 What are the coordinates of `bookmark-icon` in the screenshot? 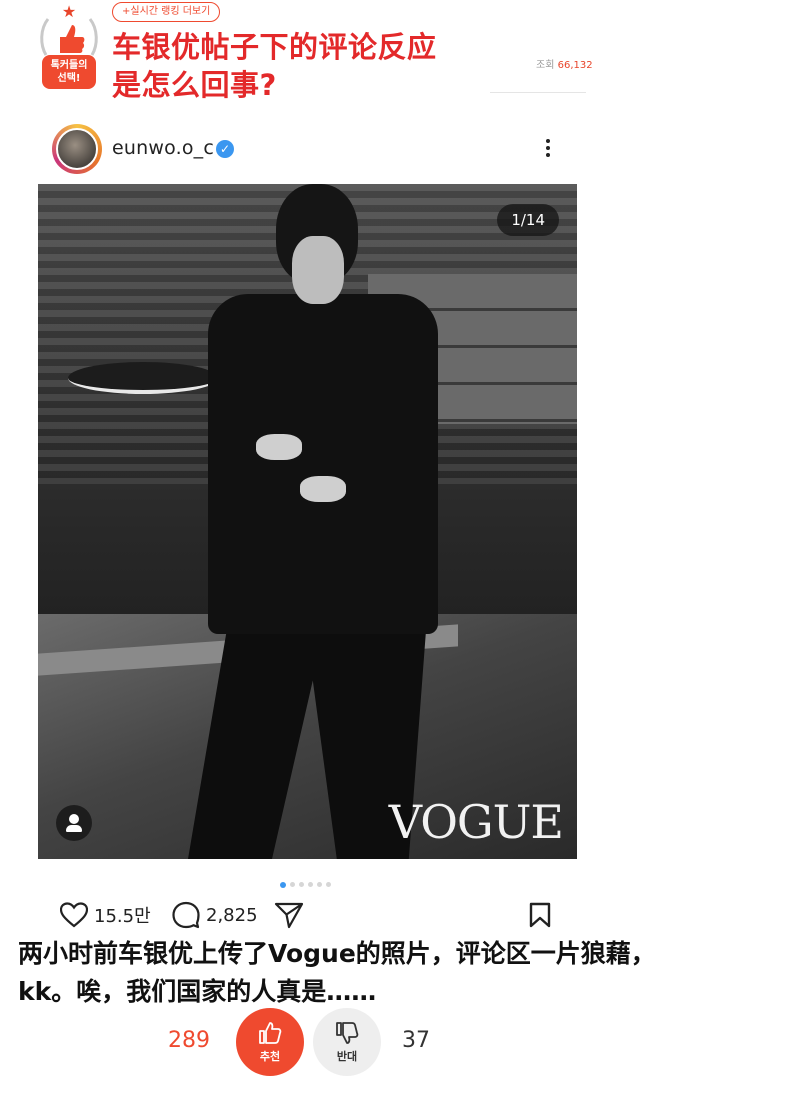 It's located at (540, 915).